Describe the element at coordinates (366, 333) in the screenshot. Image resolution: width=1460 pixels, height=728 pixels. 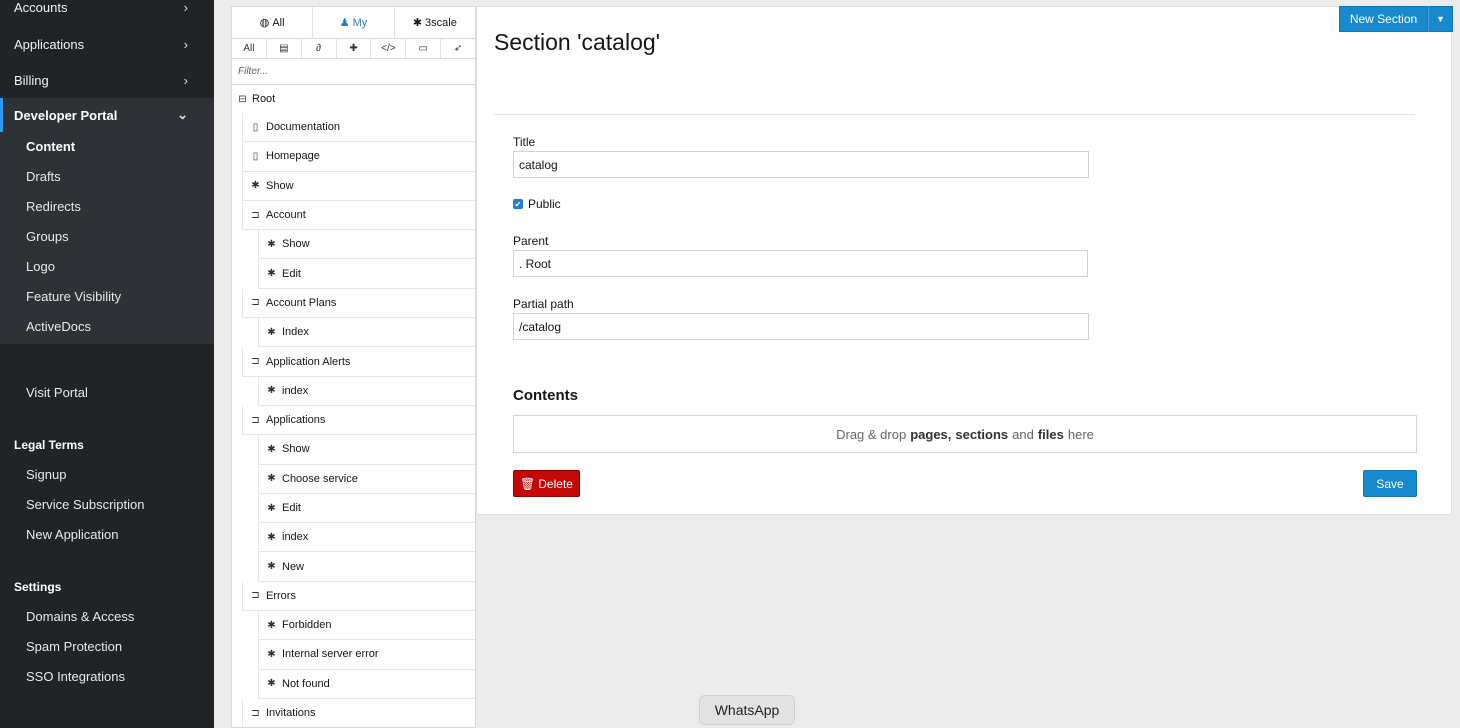
I see `tree-item: ✱ Index` at that location.